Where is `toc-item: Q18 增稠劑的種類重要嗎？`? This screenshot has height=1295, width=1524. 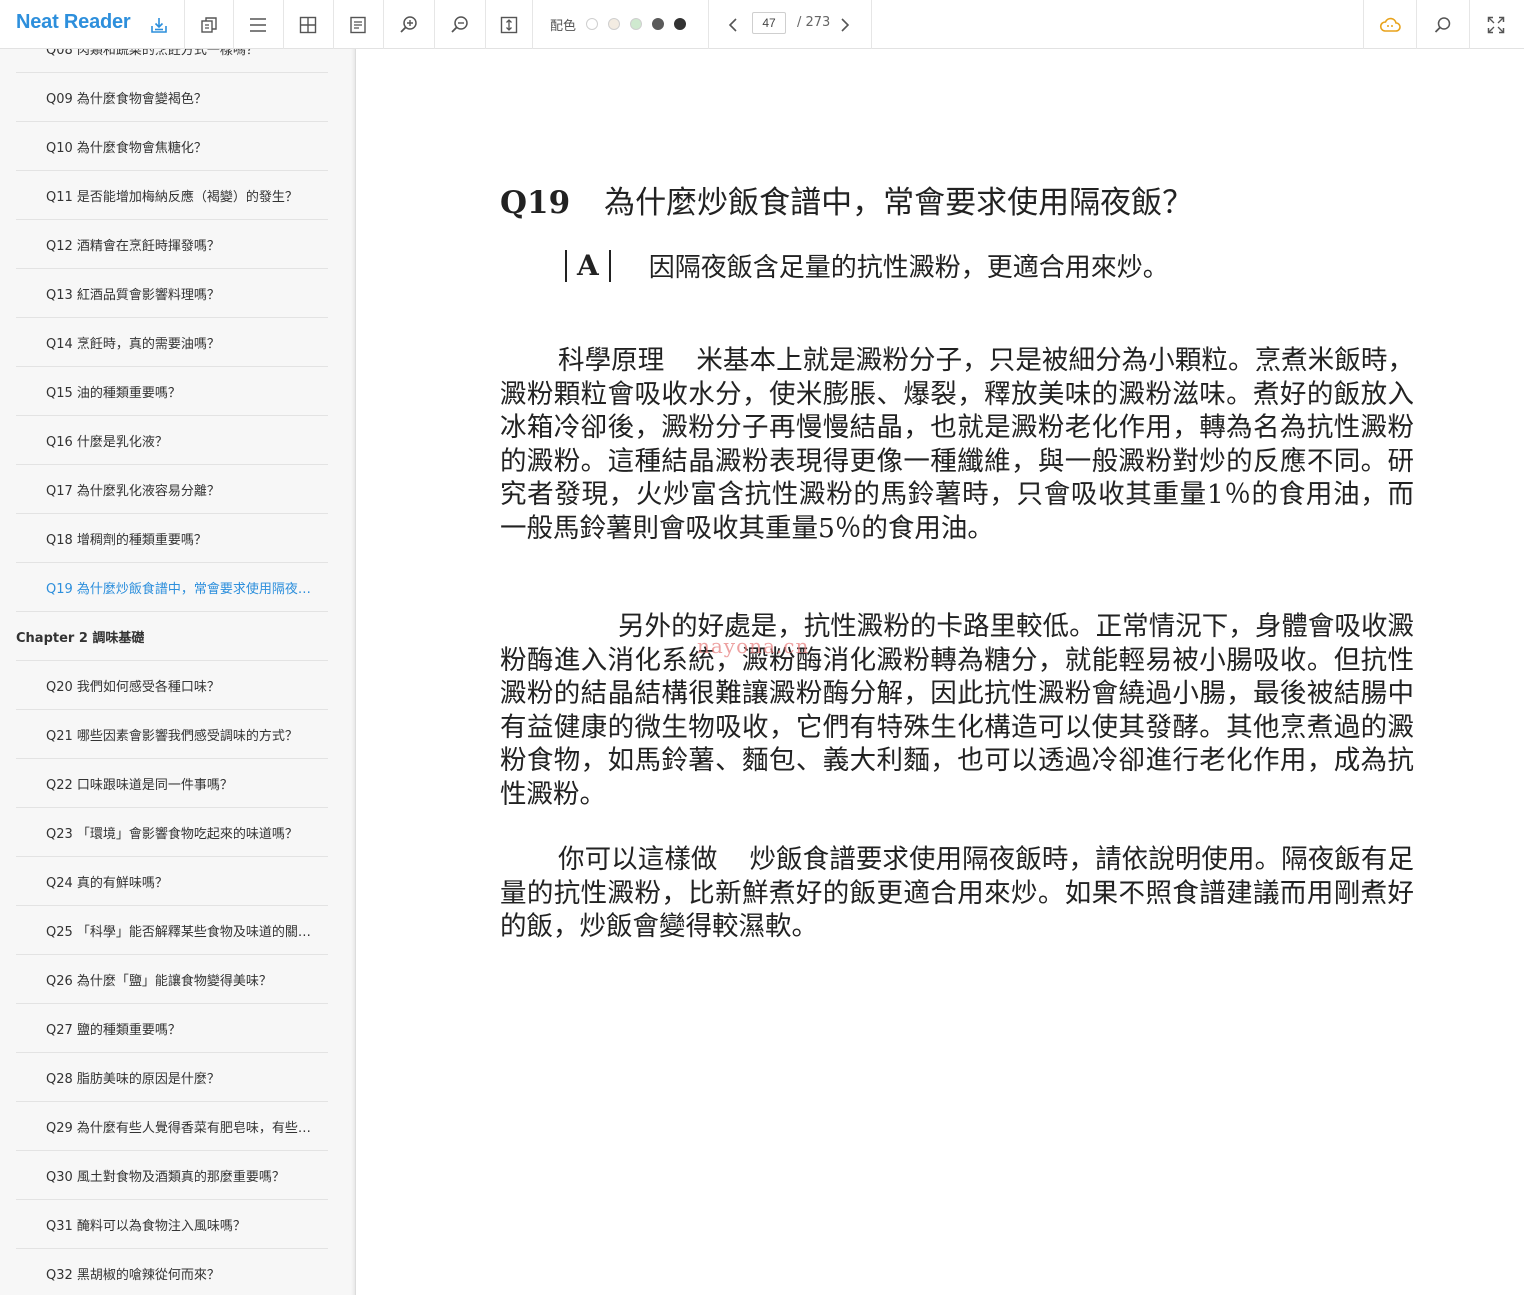
toc-item: Q18 增稠劑的種類重要嗎？ is located at coordinates (172, 538).